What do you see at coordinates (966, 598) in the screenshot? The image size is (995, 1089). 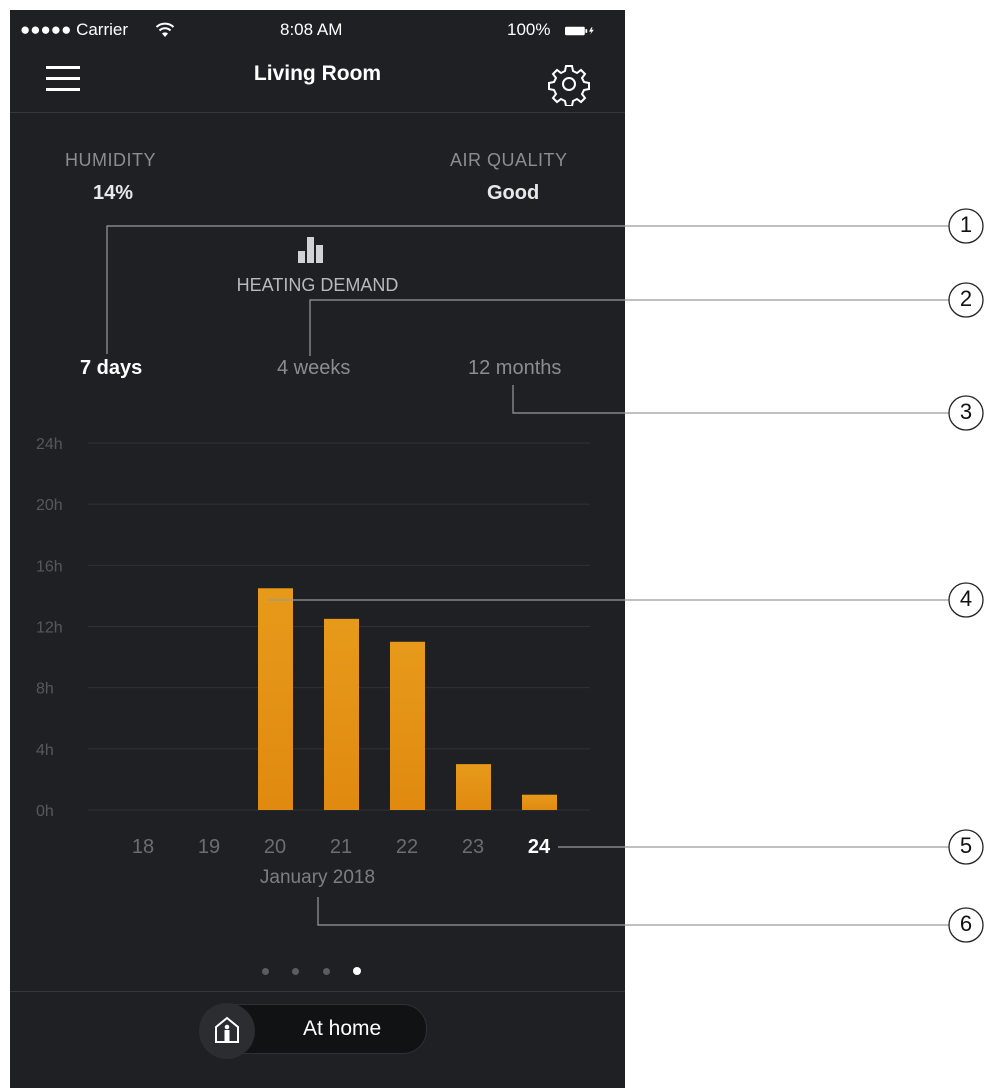 I see `callout-4: 4` at bounding box center [966, 598].